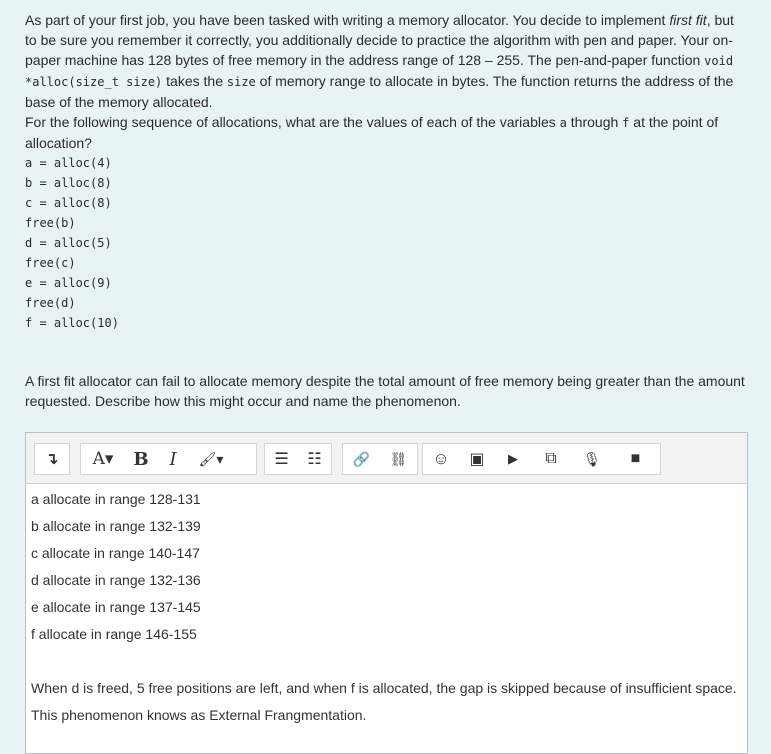  Describe the element at coordinates (50, 303) in the screenshot. I see `code-line: free(d)` at that location.